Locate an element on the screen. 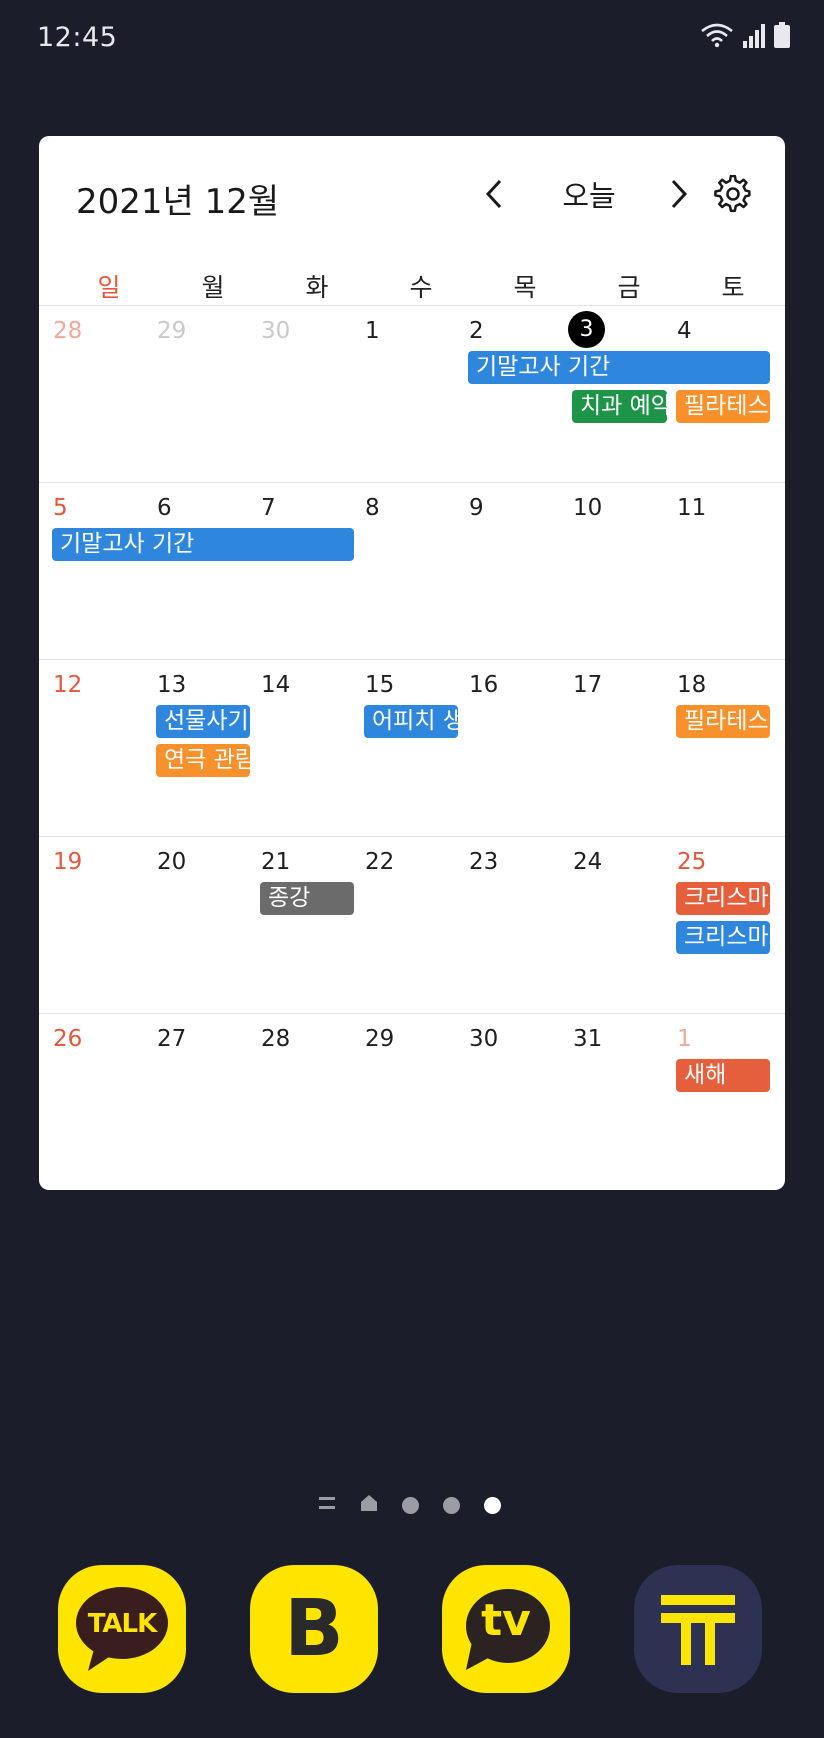 Image resolution: width=824 pixels, height=1738 pixels. day-number: 31 is located at coordinates (588, 1039).